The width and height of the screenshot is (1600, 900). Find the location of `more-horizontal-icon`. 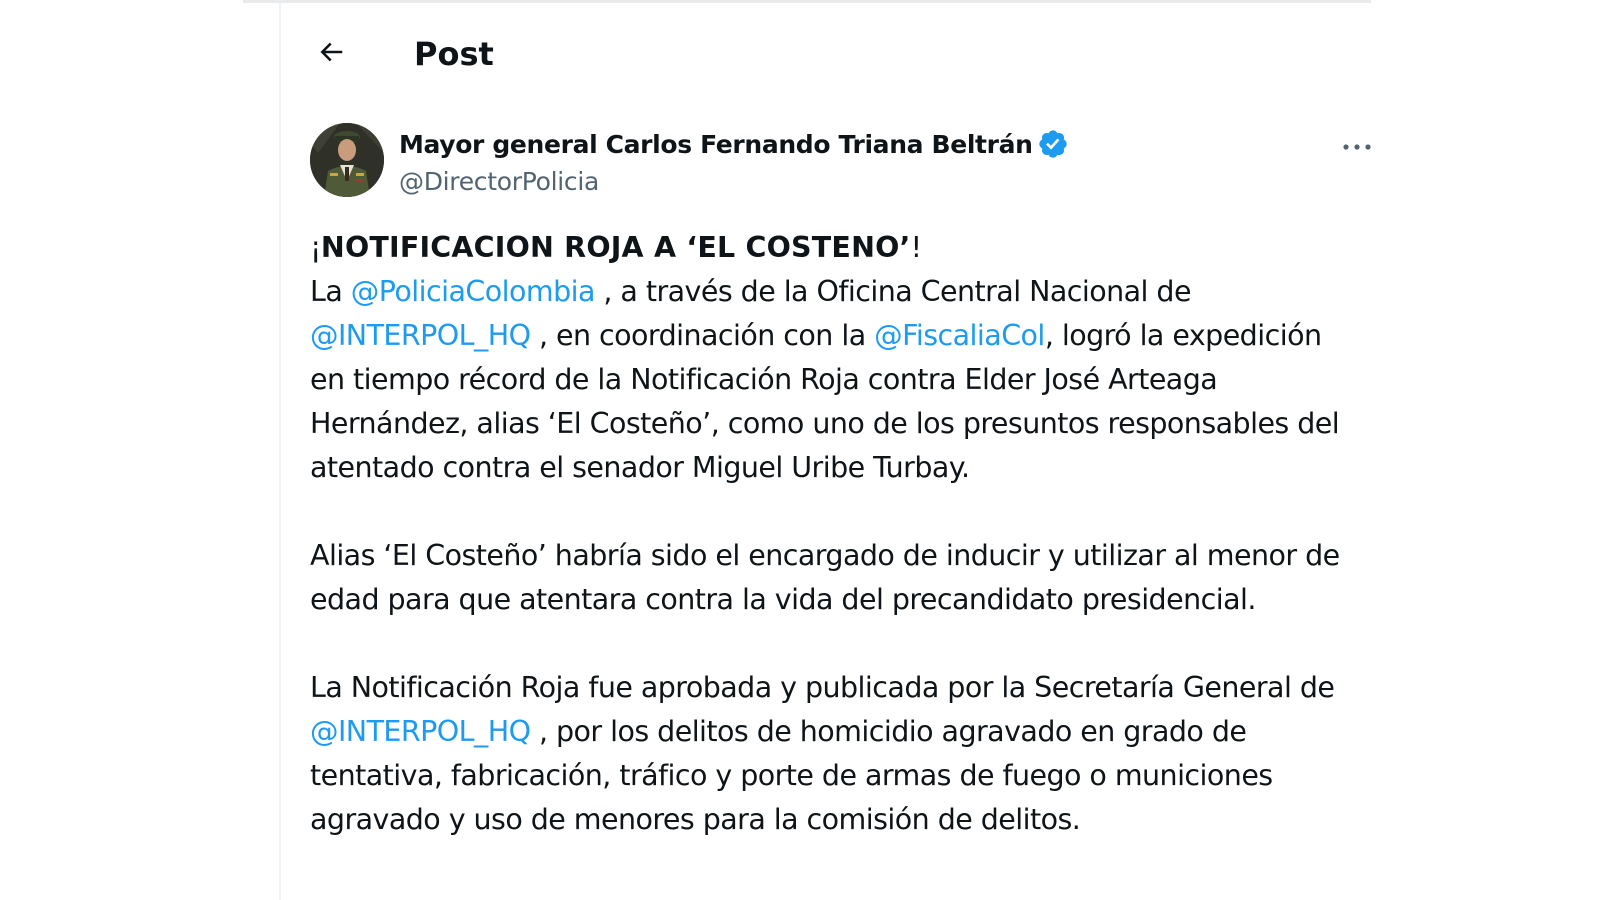

more-horizontal-icon is located at coordinates (1357, 146).